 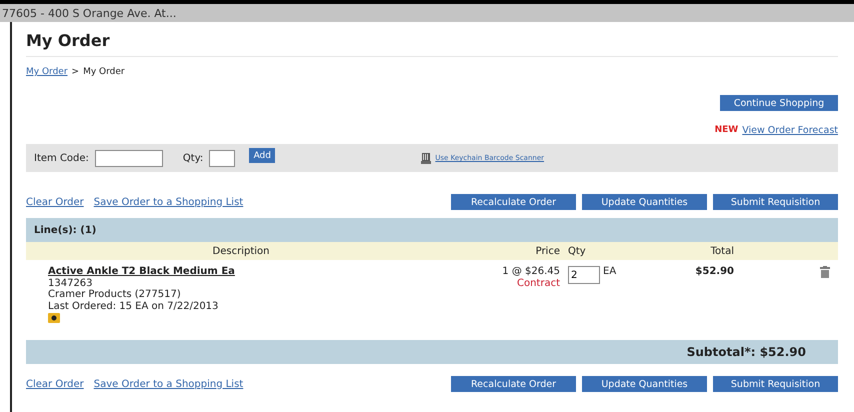 I want to click on breadcrumb-current: My Order, so click(x=104, y=72).